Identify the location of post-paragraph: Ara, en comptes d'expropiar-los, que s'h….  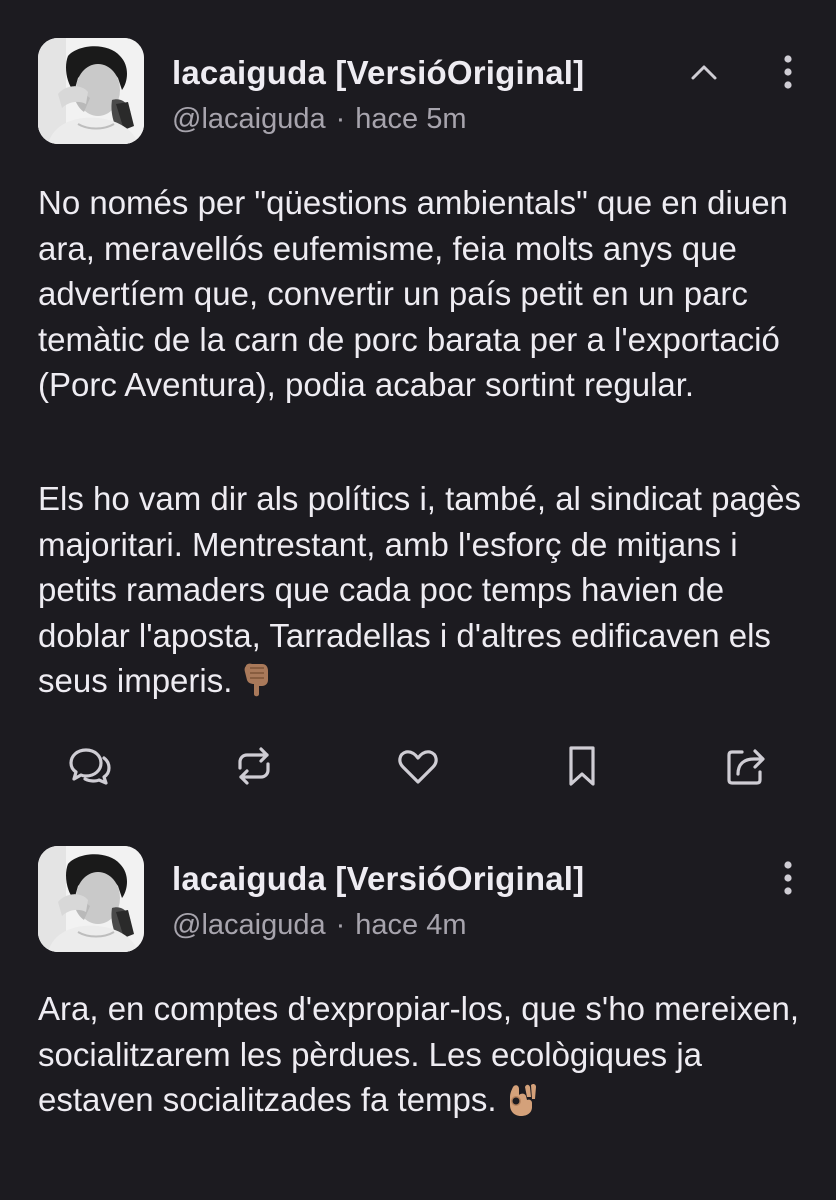
(423, 1057).